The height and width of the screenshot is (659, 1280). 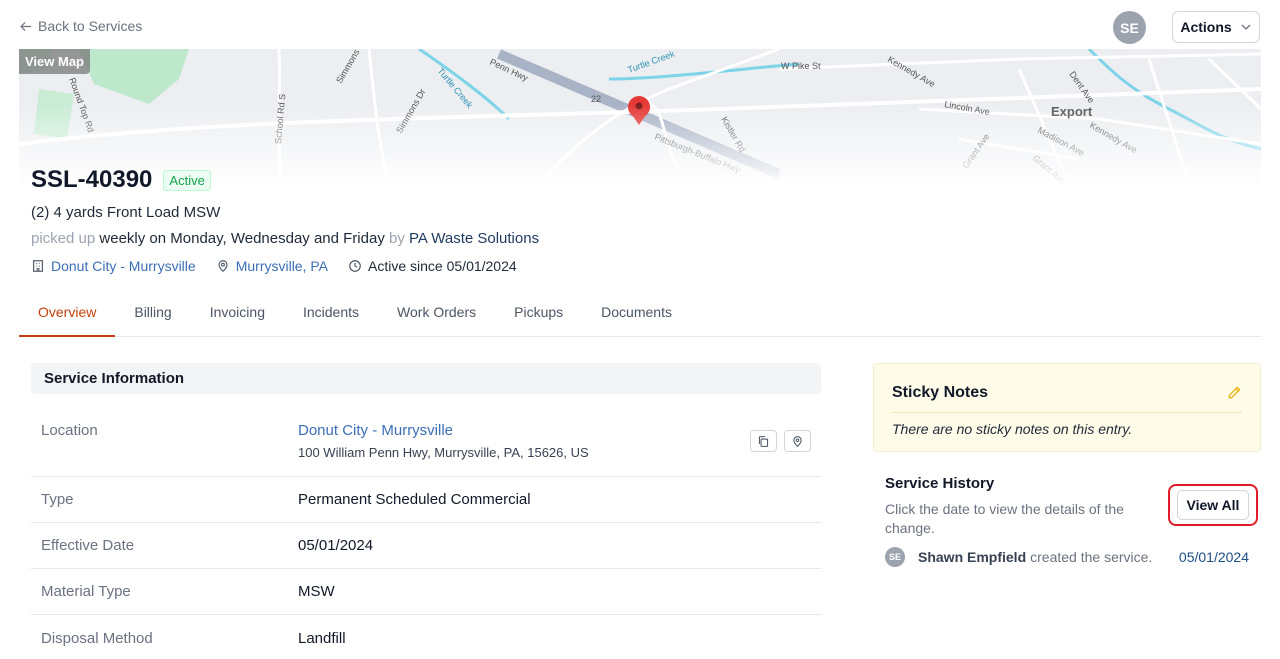 What do you see at coordinates (55, 61) in the screenshot?
I see `view-map-button: View Map` at bounding box center [55, 61].